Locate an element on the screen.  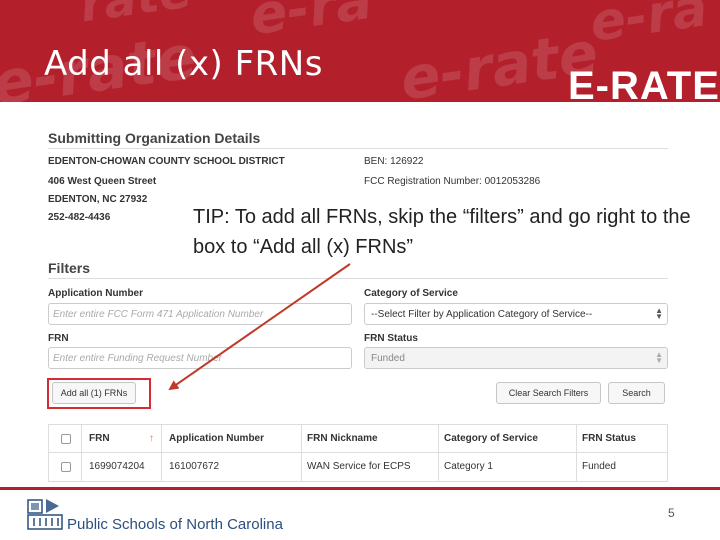
dpi-logo-icon is located at coordinates (45, 514).